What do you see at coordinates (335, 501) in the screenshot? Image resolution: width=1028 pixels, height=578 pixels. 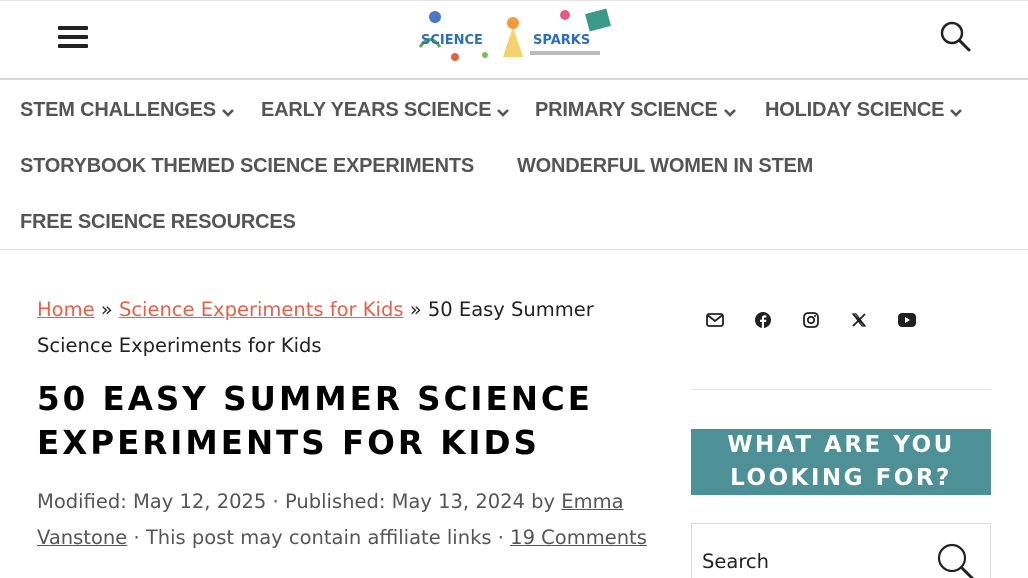 I see `published-label: Published:` at bounding box center [335, 501].